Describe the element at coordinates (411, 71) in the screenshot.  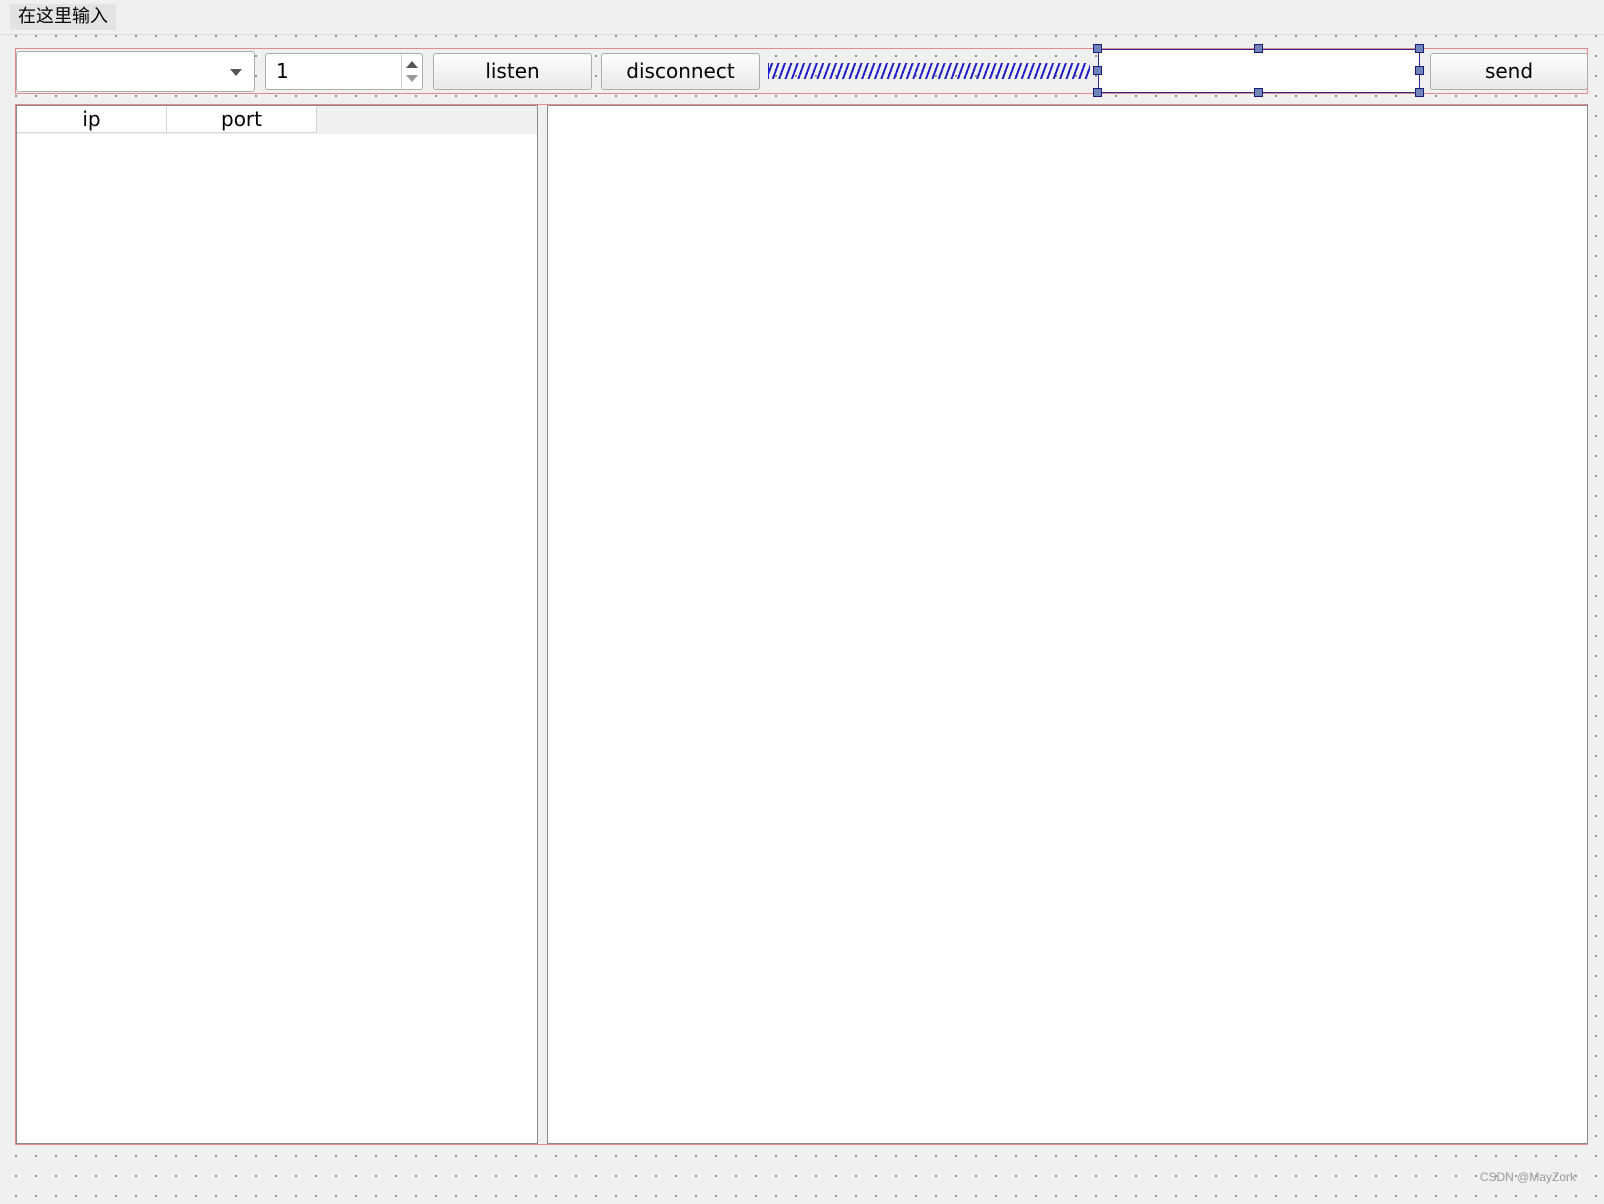
I see `spinbox-buttons` at that location.